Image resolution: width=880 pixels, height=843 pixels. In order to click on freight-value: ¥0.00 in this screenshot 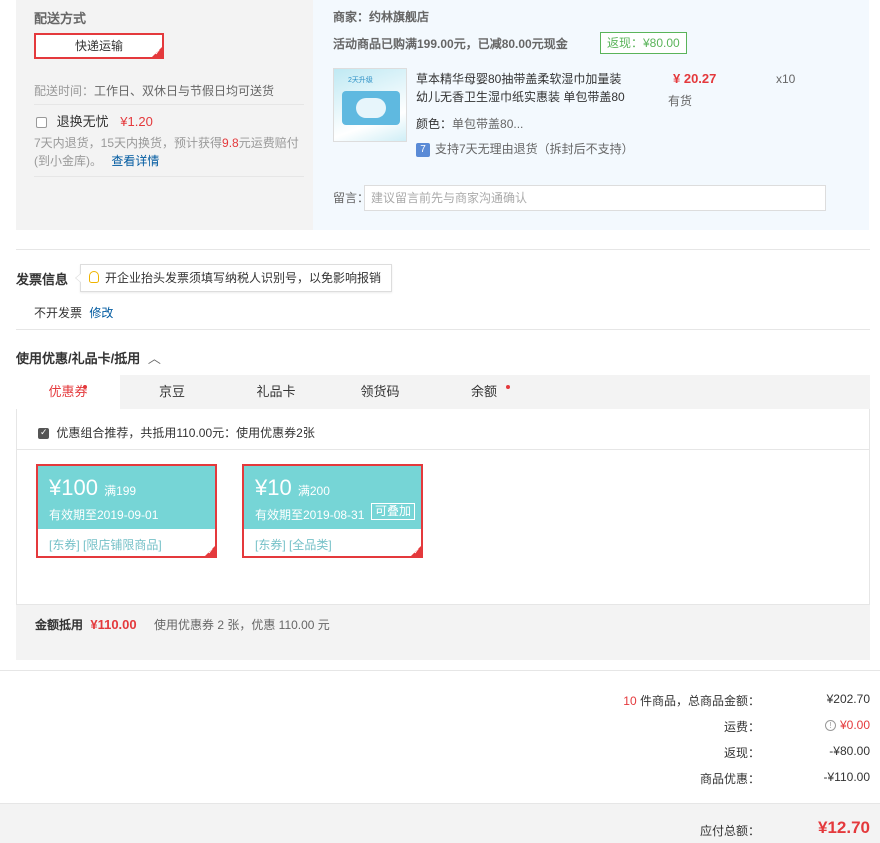, I will do `click(854, 725)`.